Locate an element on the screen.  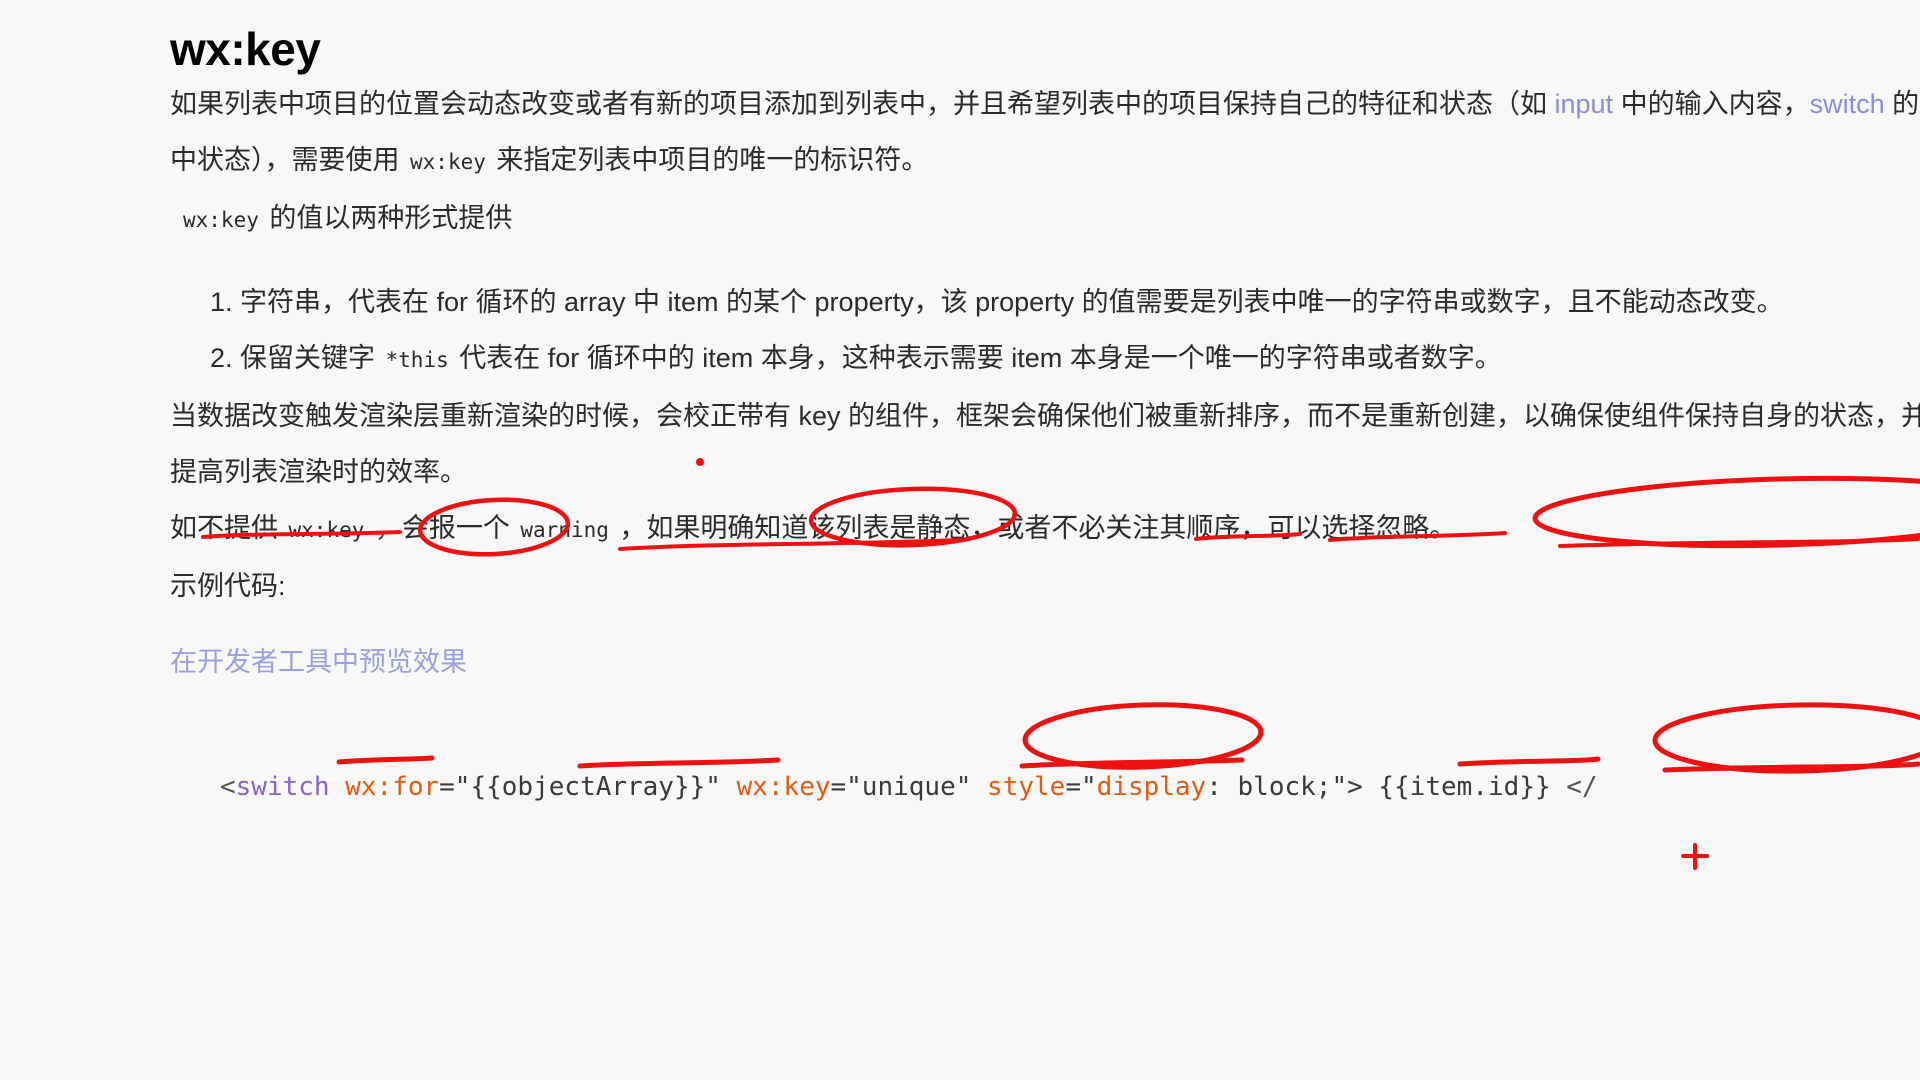
code-token: wx:key is located at coordinates (783, 787).